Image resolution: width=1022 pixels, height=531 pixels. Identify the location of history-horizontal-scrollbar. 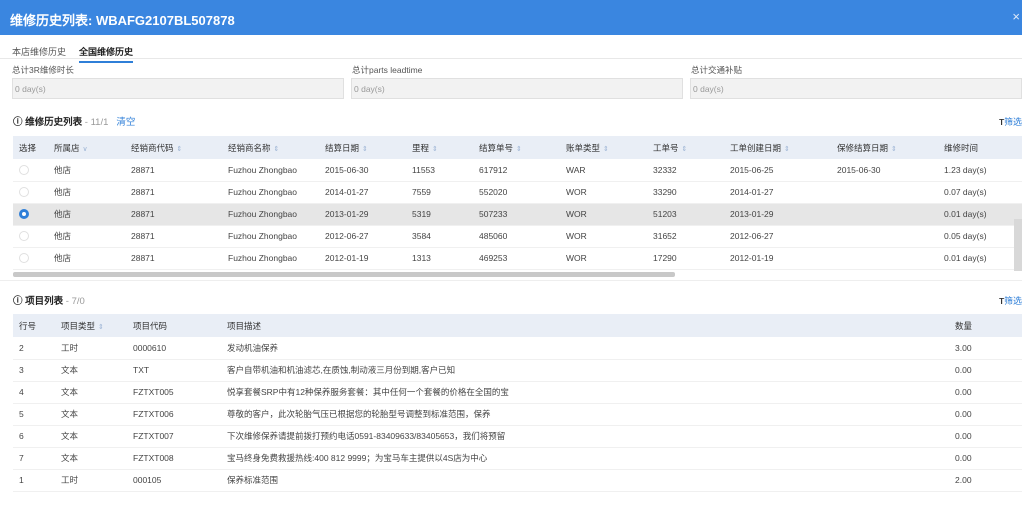
(344, 274).